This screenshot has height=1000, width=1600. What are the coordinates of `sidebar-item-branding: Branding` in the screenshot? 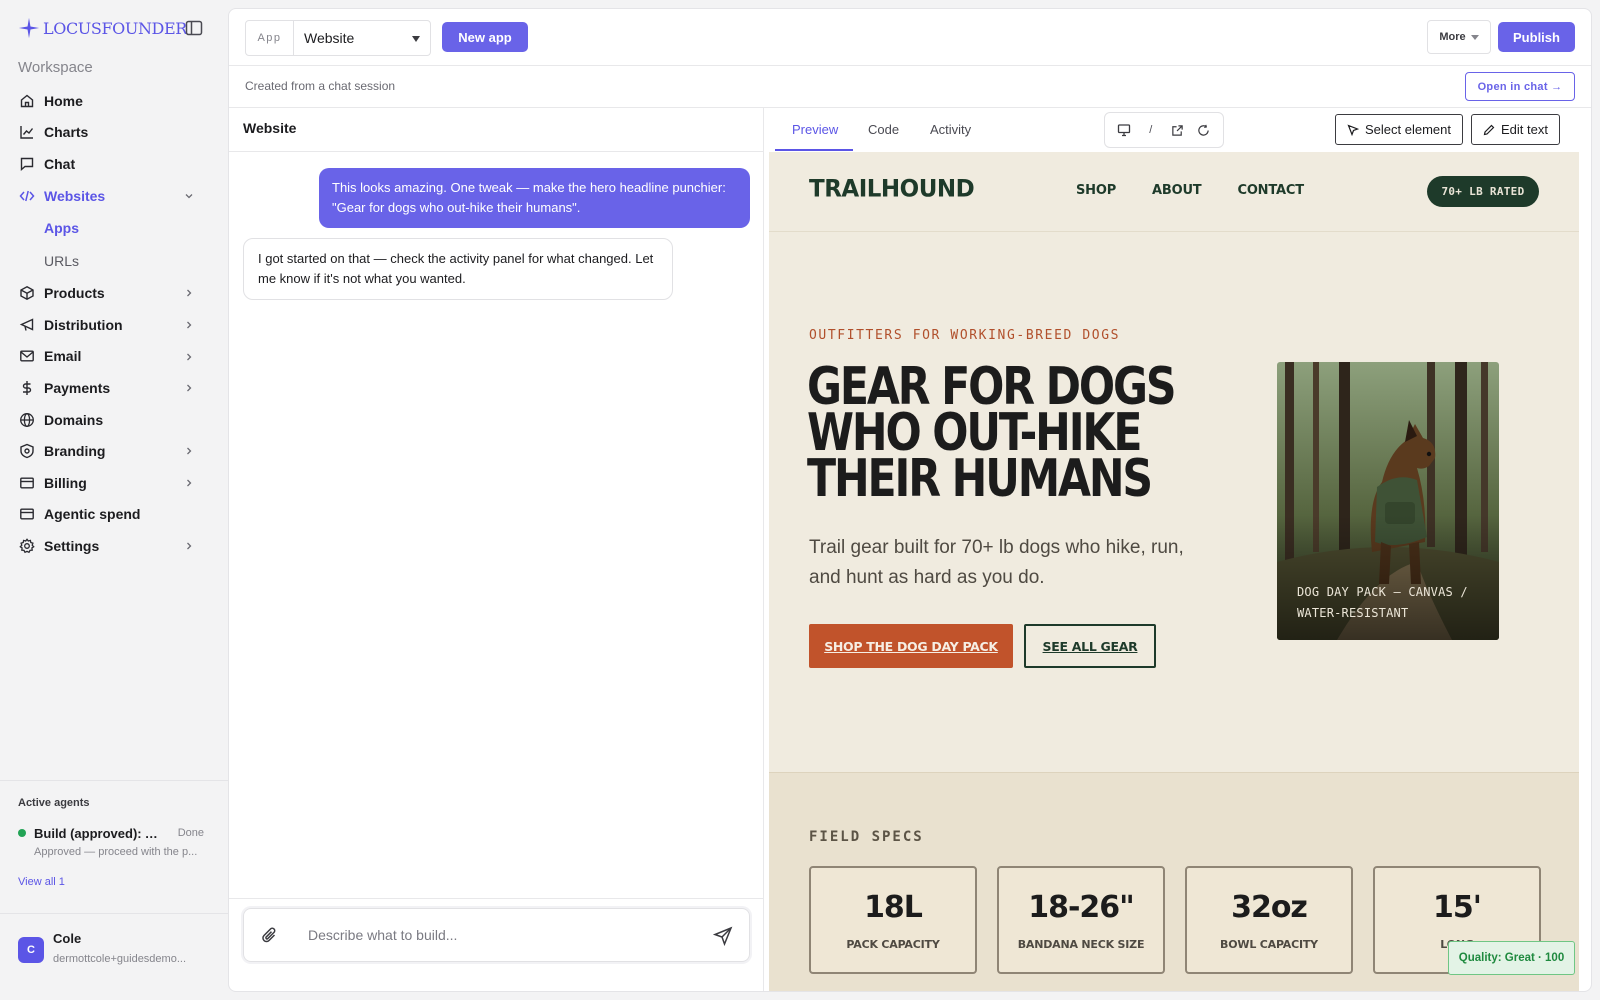 It's located at (114, 451).